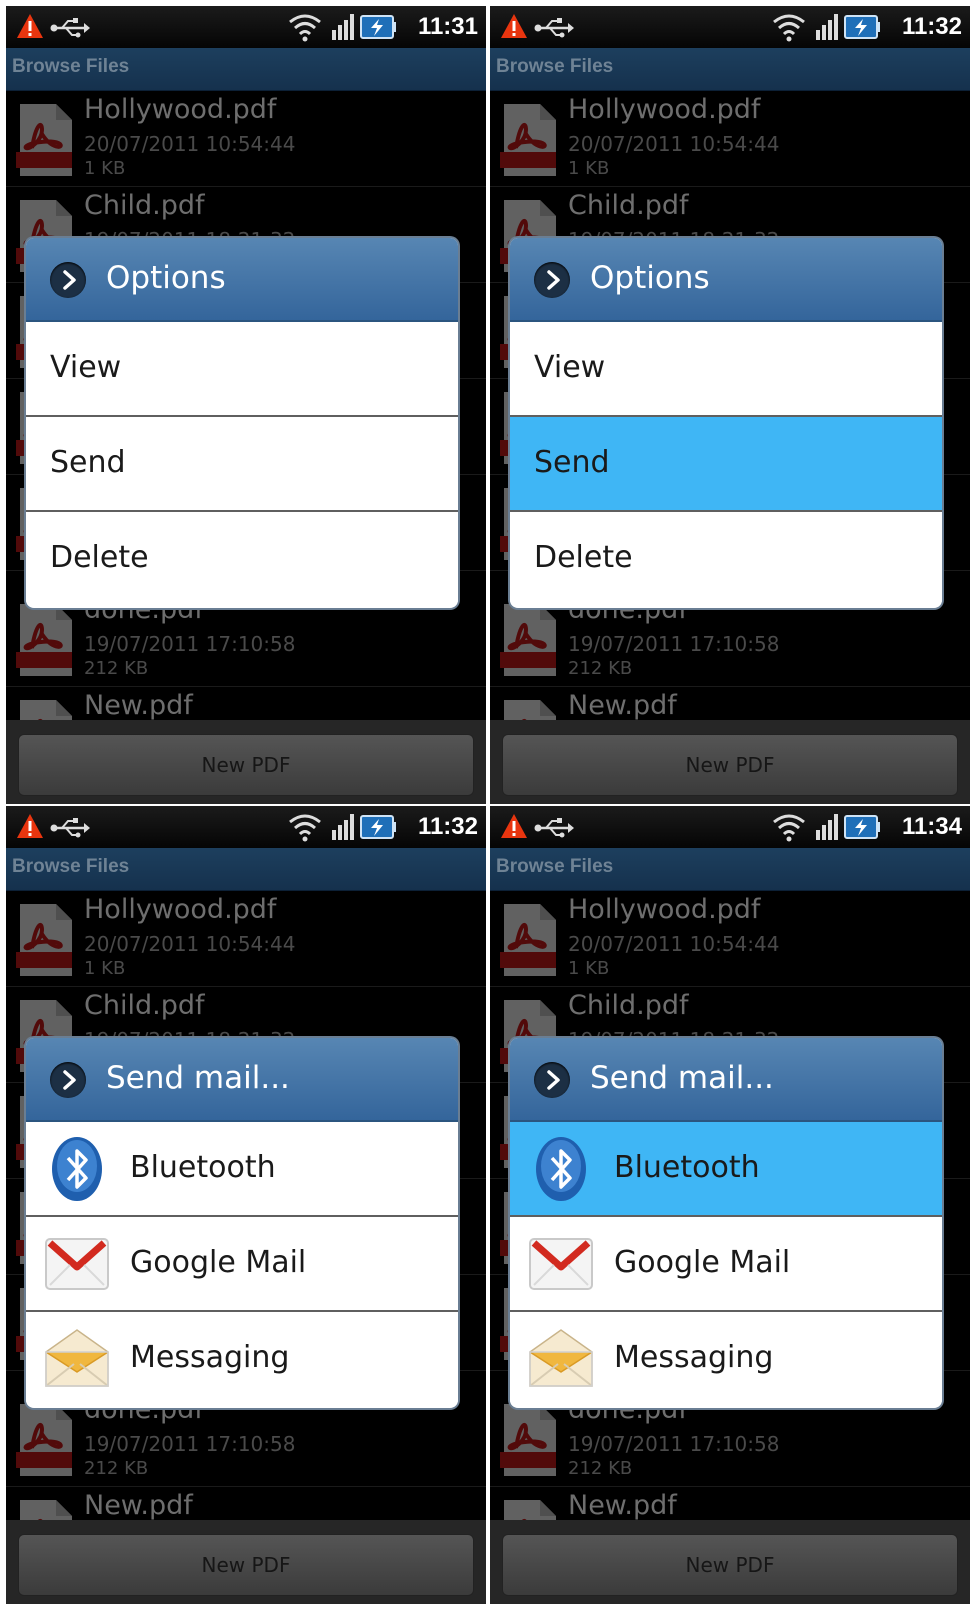  What do you see at coordinates (570, 367) in the screenshot?
I see `option-label: View` at bounding box center [570, 367].